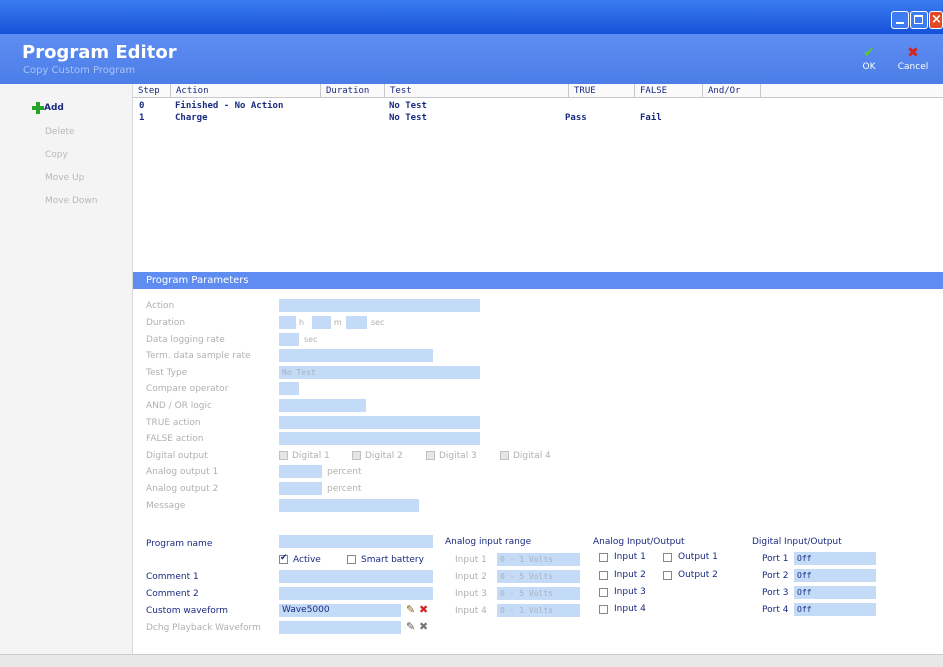  I want to click on column-header-false: FALSE, so click(669, 91).